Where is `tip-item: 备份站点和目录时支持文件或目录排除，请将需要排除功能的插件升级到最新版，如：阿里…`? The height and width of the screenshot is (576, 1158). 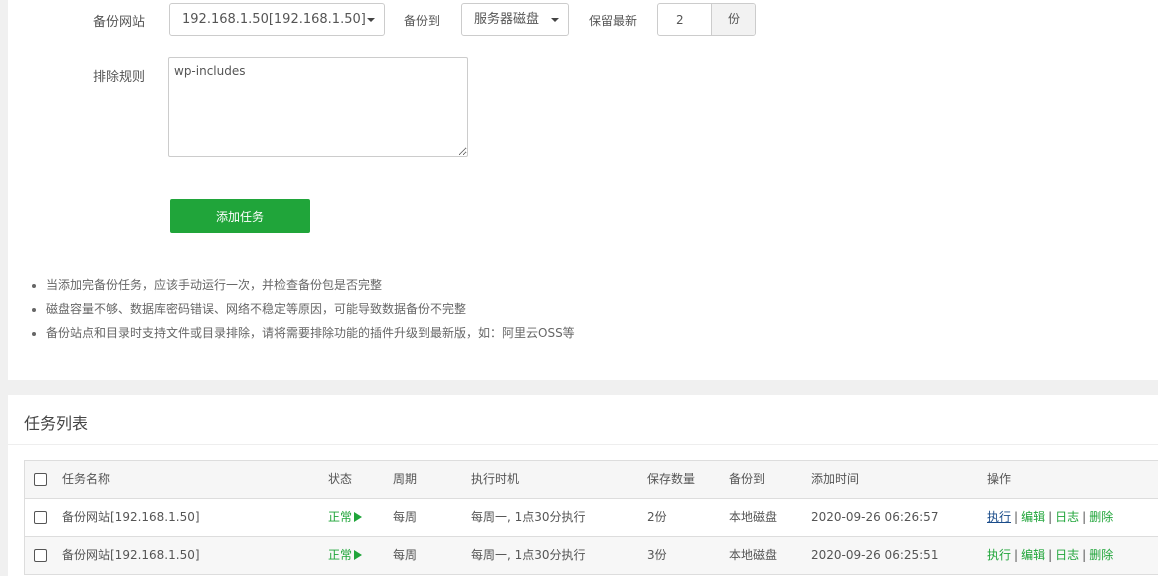 tip-item: 备份站点和目录时支持文件或目录排除，请将需要排除功能的插件升级到最新版，如：阿里… is located at coordinates (310, 337).